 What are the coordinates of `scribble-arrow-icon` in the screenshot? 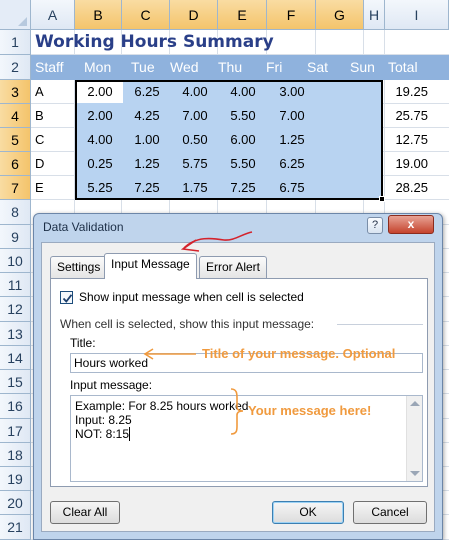 It's located at (216, 241).